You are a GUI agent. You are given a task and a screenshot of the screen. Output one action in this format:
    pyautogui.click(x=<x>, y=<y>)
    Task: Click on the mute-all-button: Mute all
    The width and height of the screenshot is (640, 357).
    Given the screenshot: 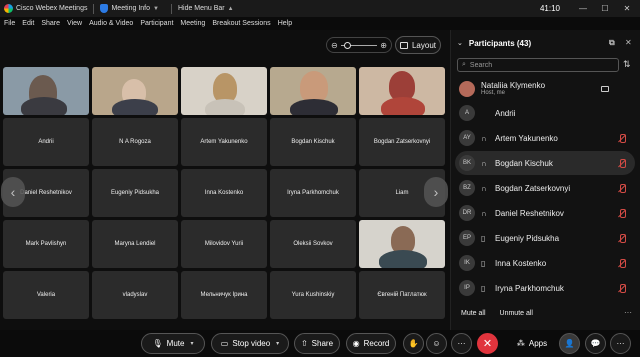 What is the action you would take?
    pyautogui.click(x=473, y=313)
    